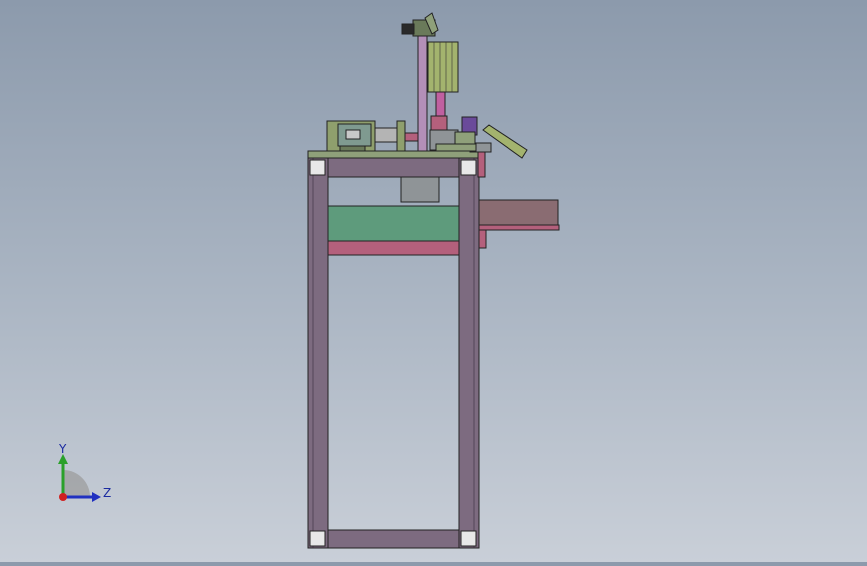  I want to click on right-leg, so click(469, 353).